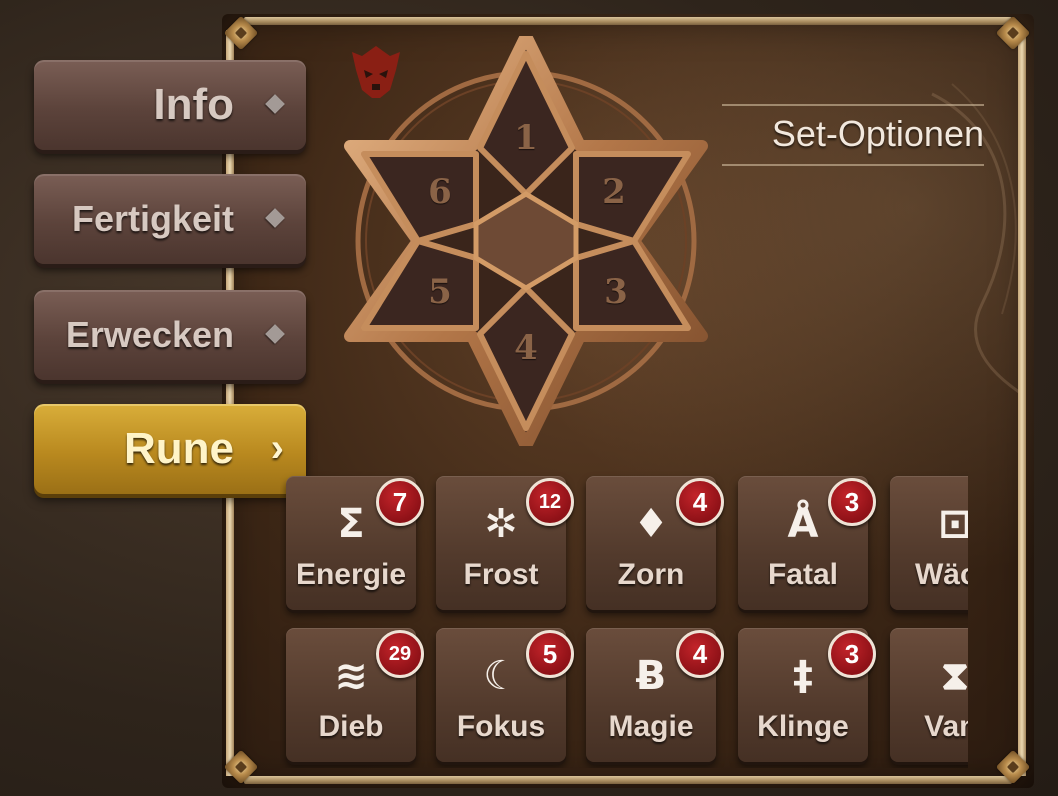  I want to click on tab-rune: Rune ›, so click(170, 449).